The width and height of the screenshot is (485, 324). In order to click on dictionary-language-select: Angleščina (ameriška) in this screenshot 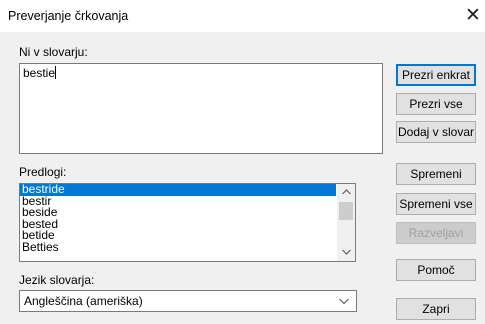, I will do `click(188, 301)`.